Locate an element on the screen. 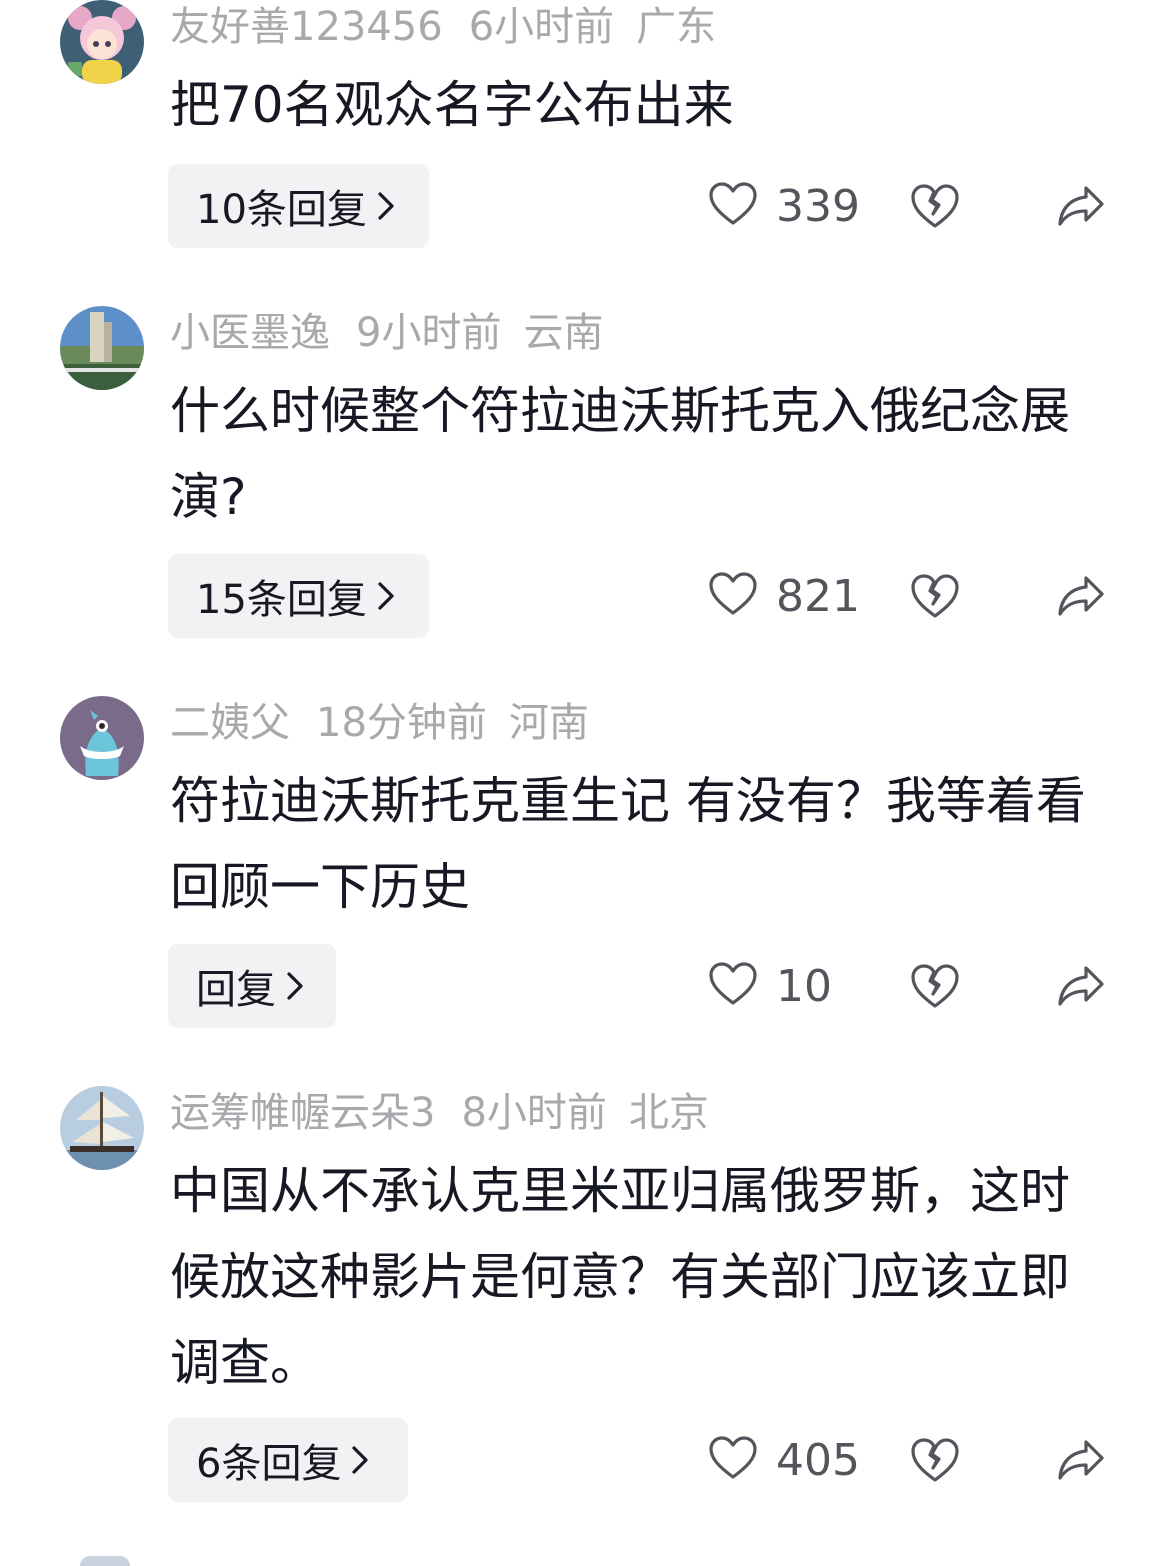  comment-meta: 运筹帷幄云朵3 8小时前 北京 is located at coordinates (450, 1113).